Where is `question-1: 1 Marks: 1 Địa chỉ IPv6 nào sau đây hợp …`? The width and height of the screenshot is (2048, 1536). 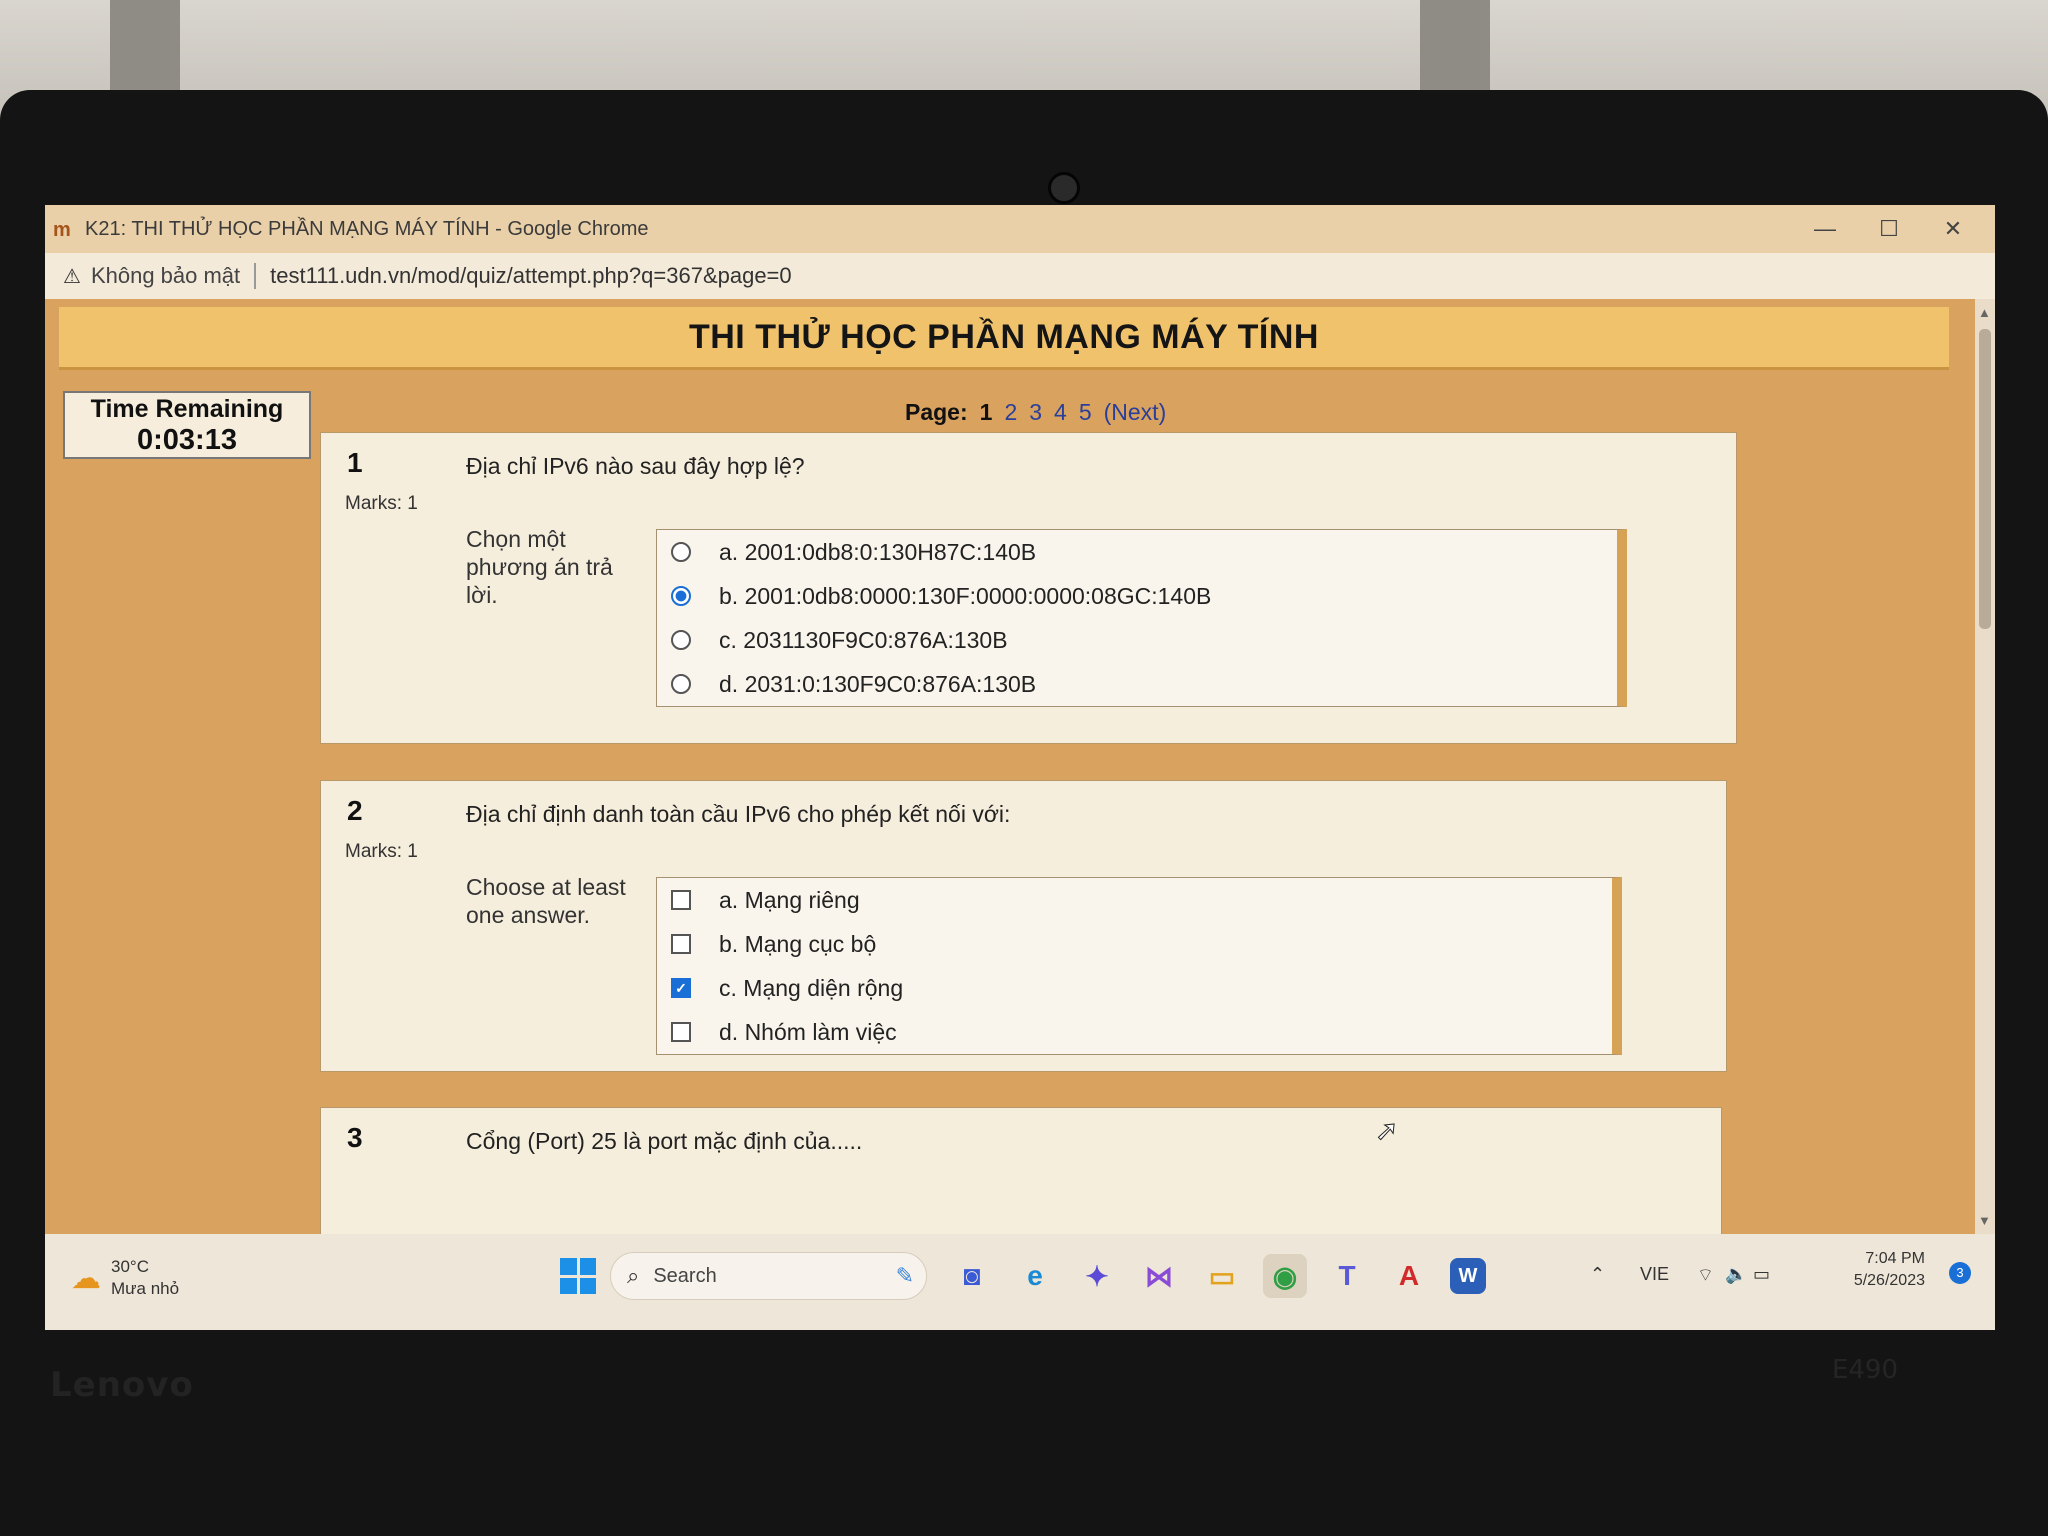
question-1: 1 Marks: 1 Địa chỉ IPv6 nào sau đây hợp … is located at coordinates (1028, 588).